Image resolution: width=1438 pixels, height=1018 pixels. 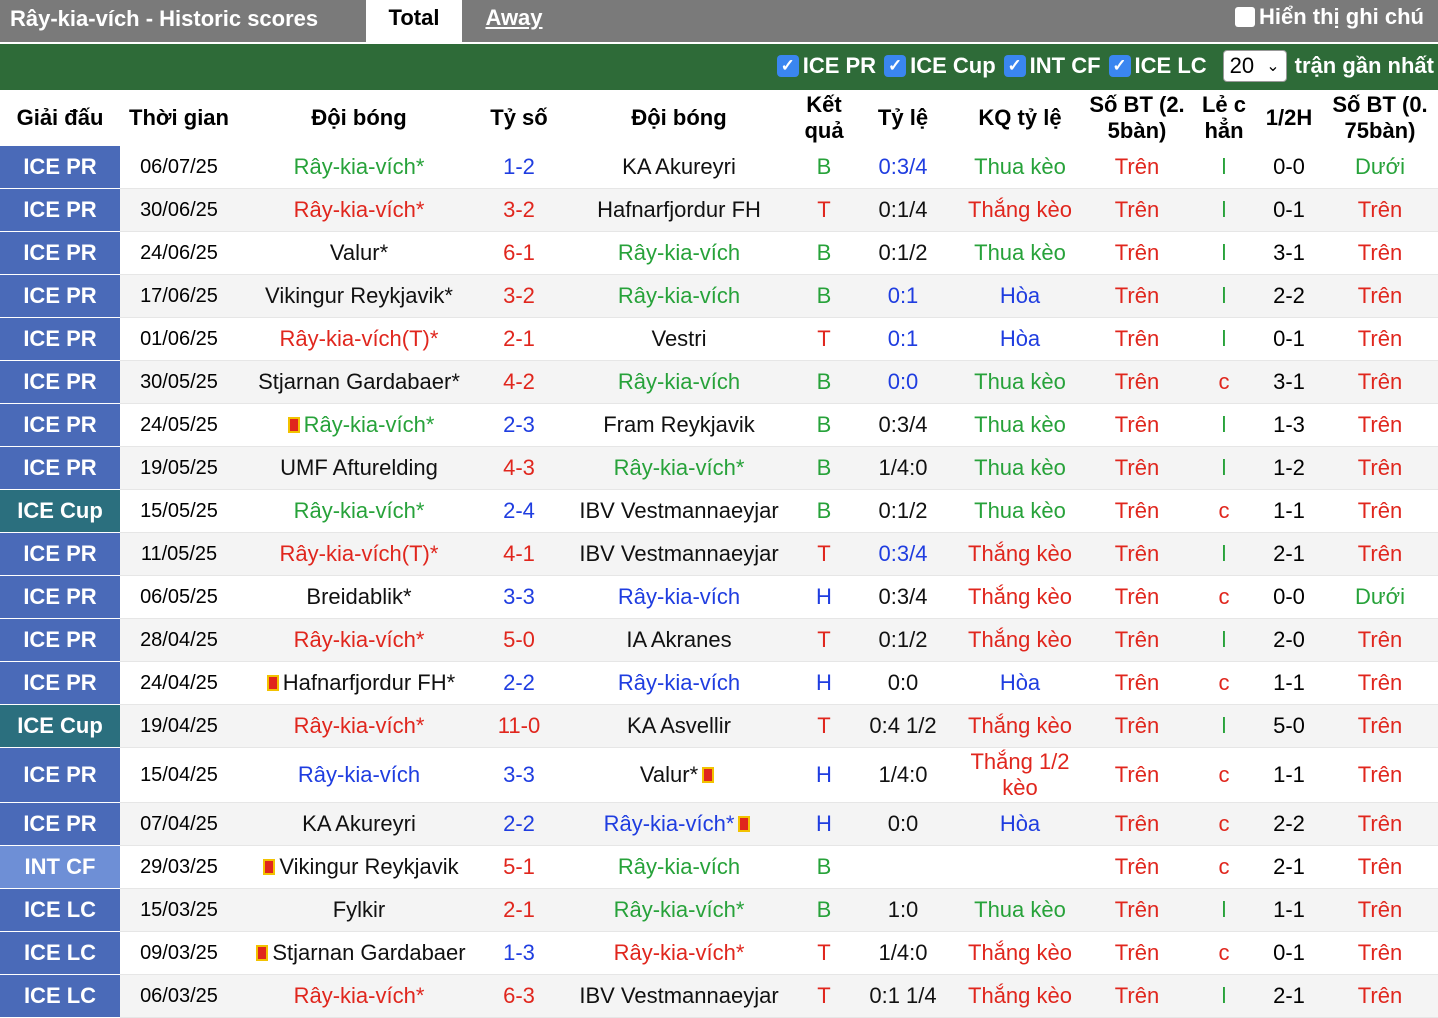 What do you see at coordinates (1065, 66) in the screenshot?
I see `filter-int-cf: INT CF` at bounding box center [1065, 66].